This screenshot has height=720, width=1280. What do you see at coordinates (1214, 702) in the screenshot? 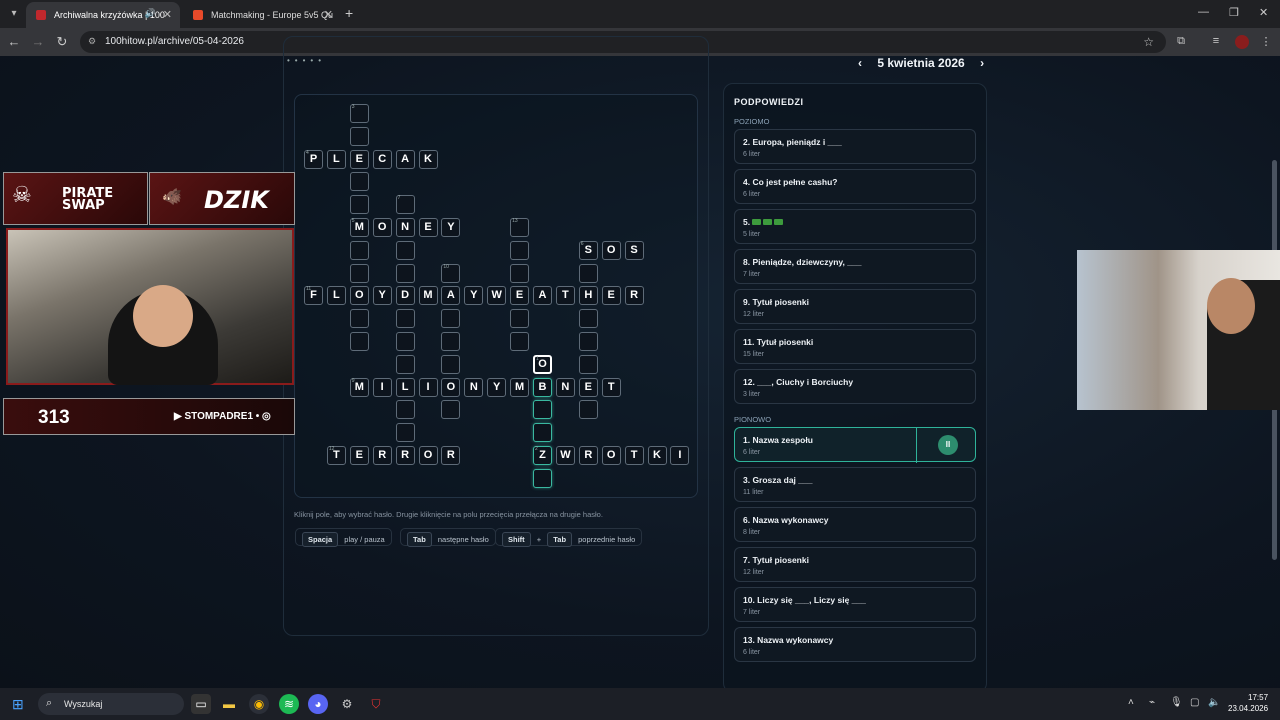
I see `volume-icon: 🔈` at bounding box center [1214, 702].